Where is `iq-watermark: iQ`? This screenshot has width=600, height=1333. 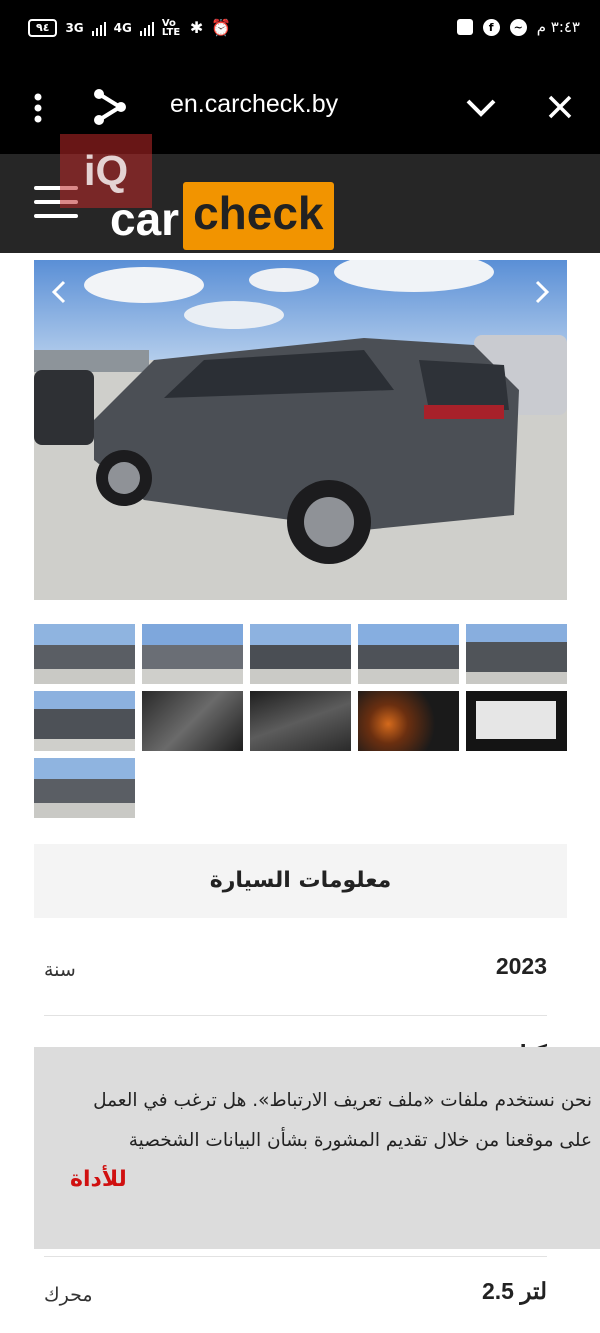 iq-watermark: iQ is located at coordinates (106, 171).